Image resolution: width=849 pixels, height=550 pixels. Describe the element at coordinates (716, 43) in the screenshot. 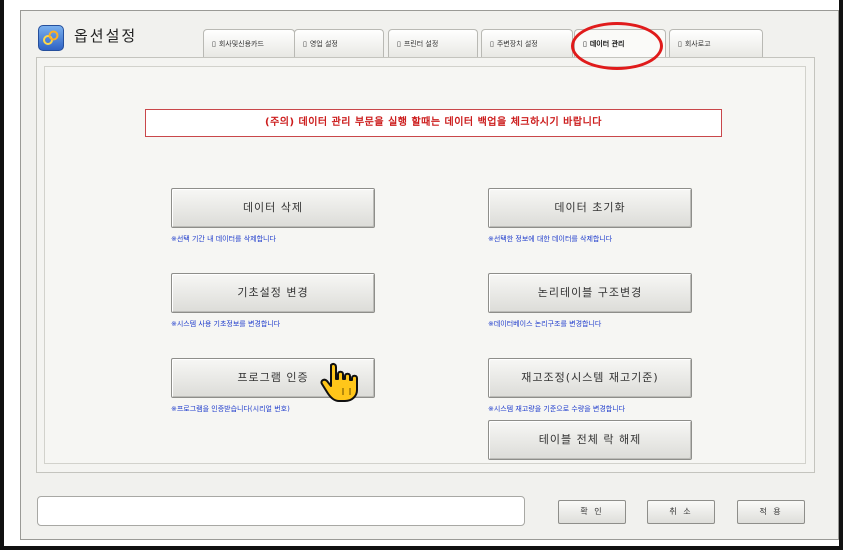

I see `tab-company-logo: ▯ 회사로고` at that location.